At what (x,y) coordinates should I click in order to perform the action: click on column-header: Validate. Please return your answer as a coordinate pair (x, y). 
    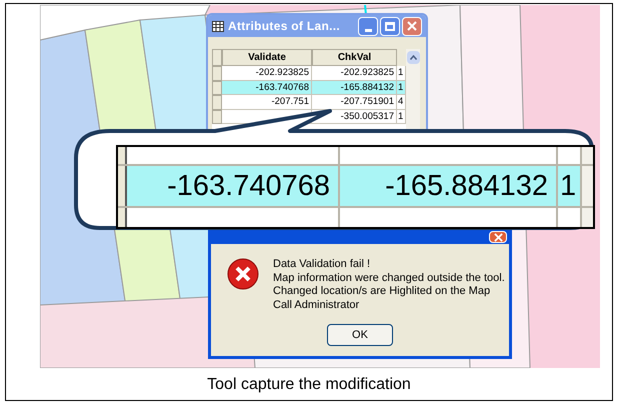
    Looking at the image, I should click on (267, 57).